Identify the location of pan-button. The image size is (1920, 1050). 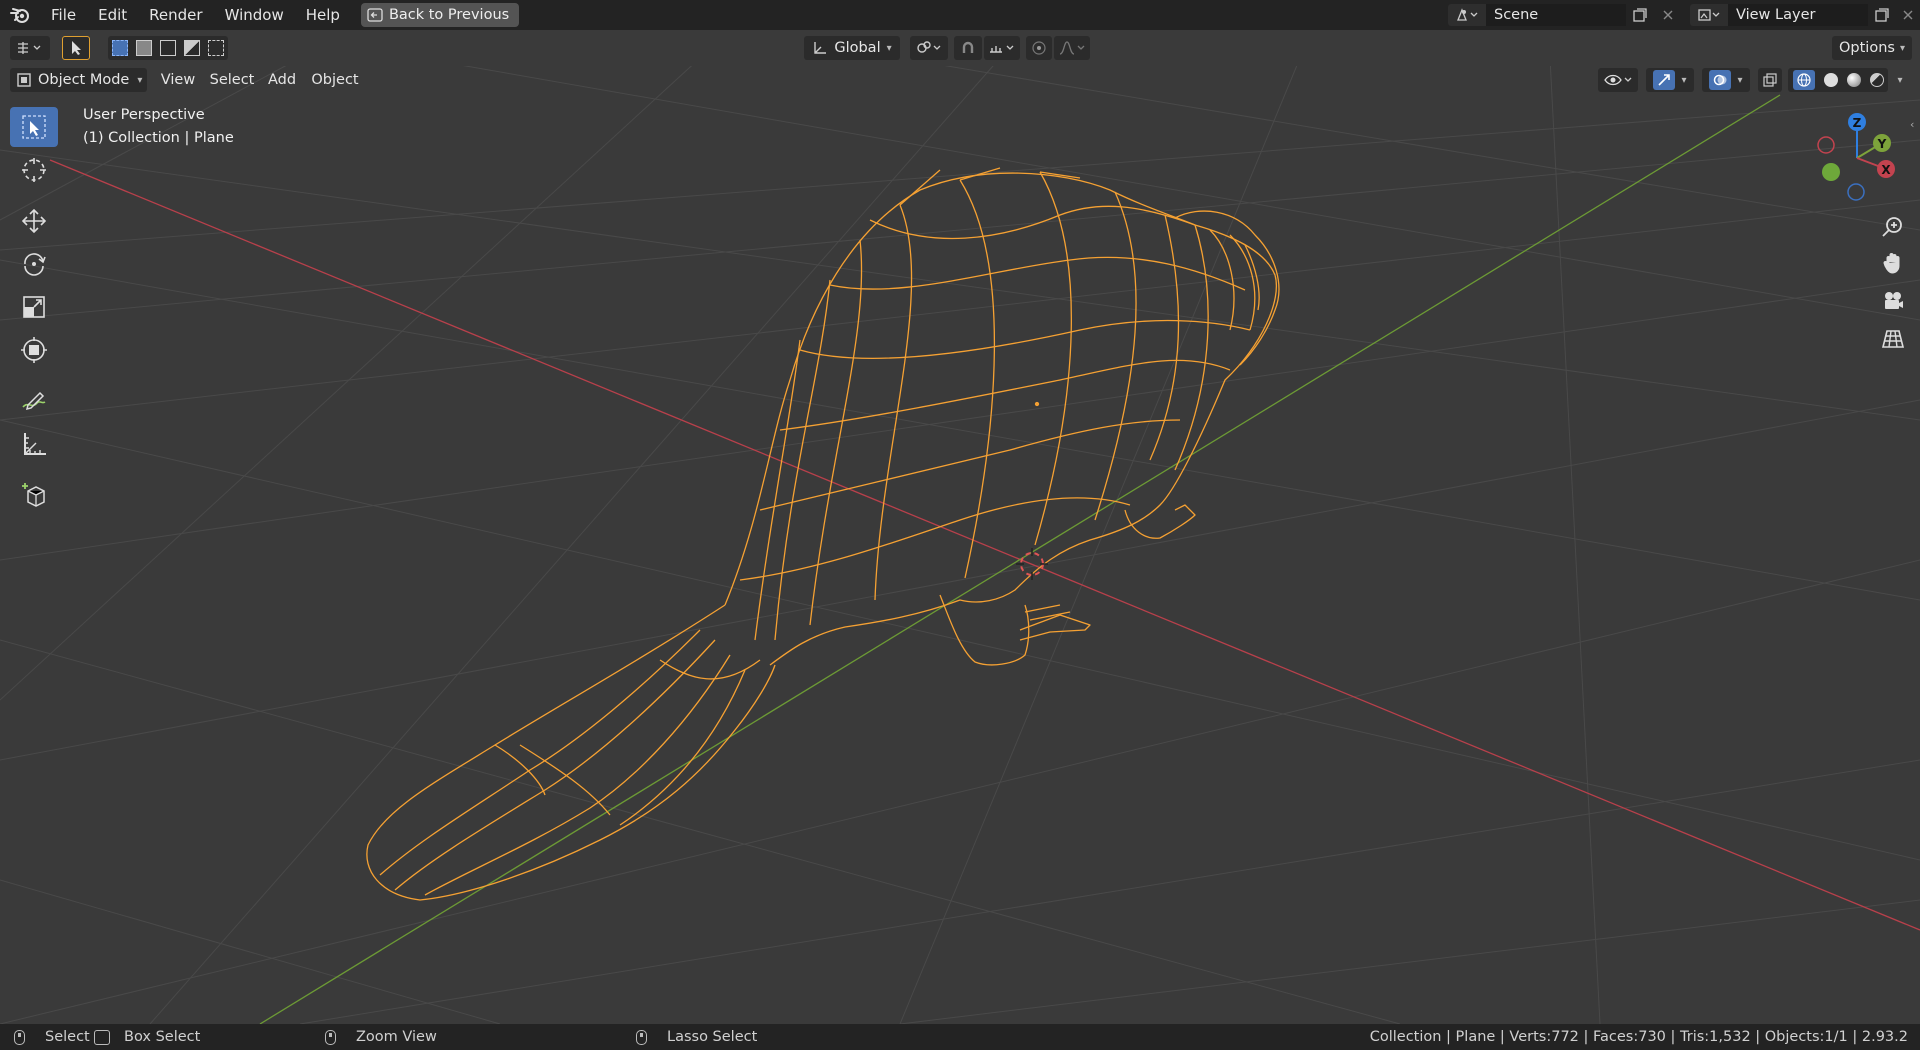
(1893, 263).